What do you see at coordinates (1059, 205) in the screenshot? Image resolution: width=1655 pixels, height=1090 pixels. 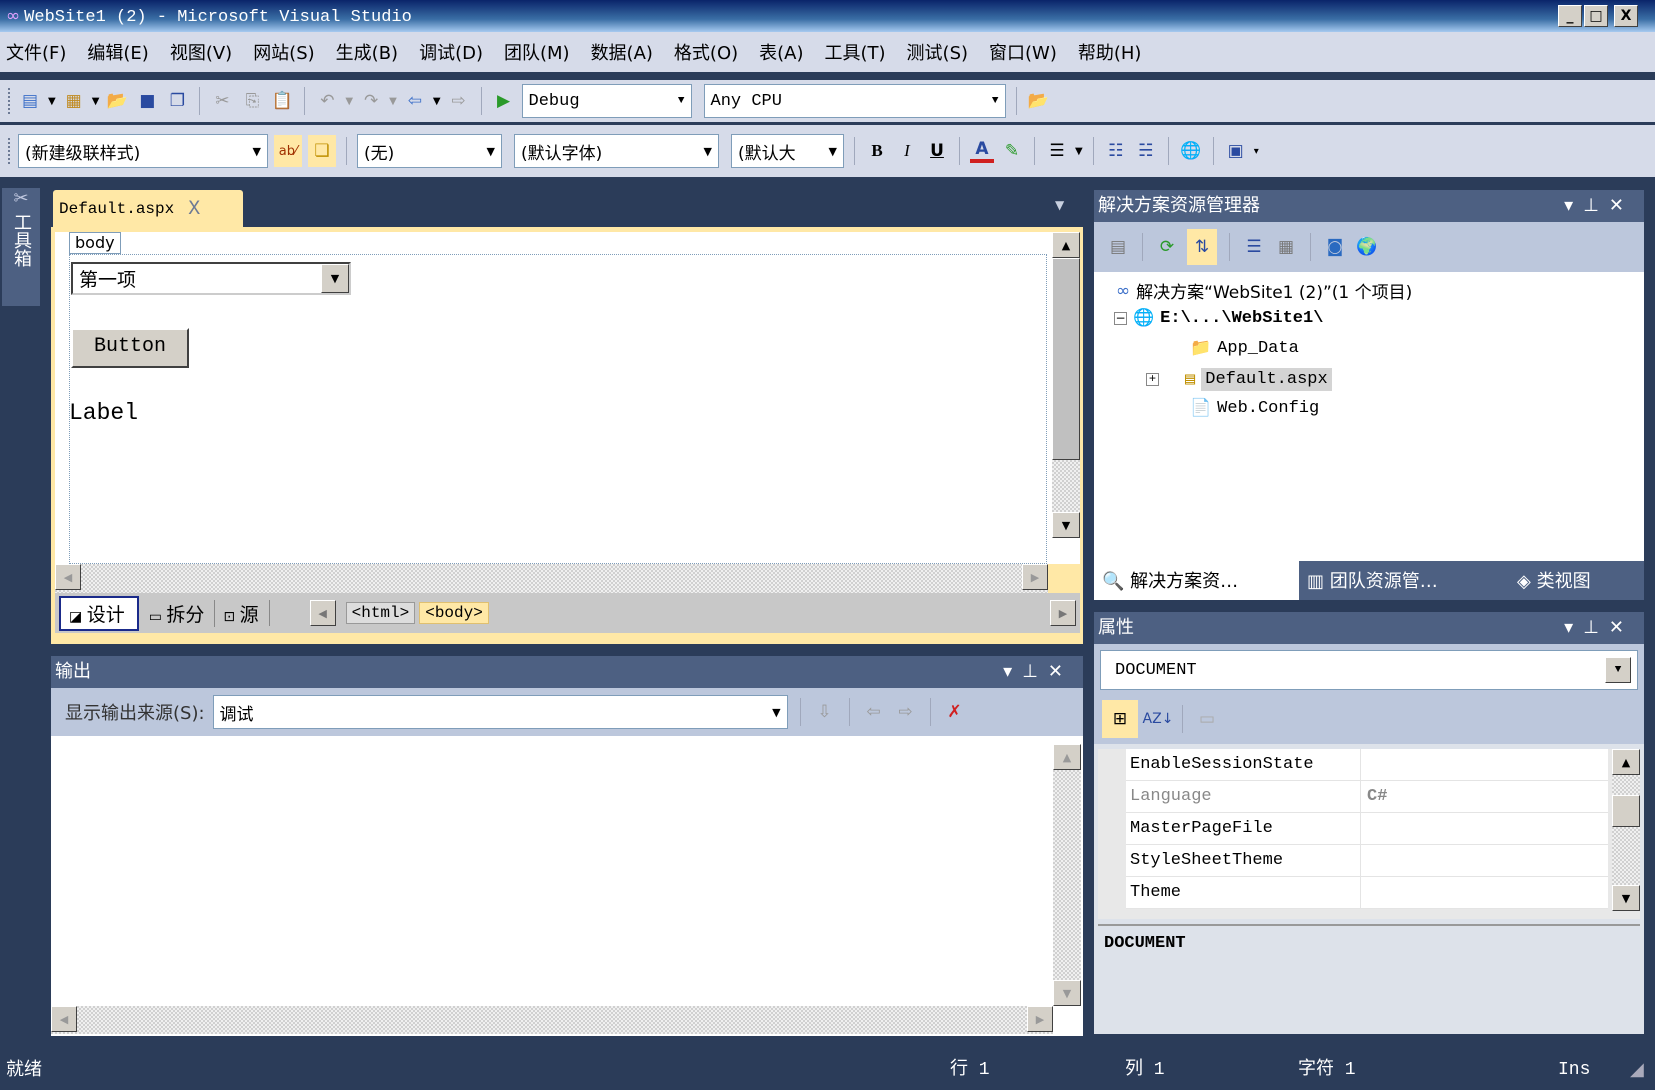 I see `document-list-dropdown-icon: ▼` at bounding box center [1059, 205].